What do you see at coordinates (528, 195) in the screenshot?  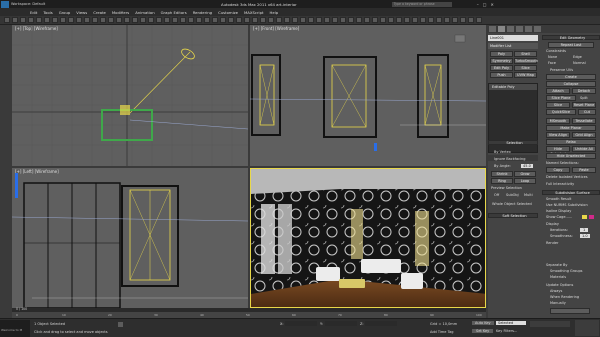 I see `preview-multi-radio: Multi` at bounding box center [528, 195].